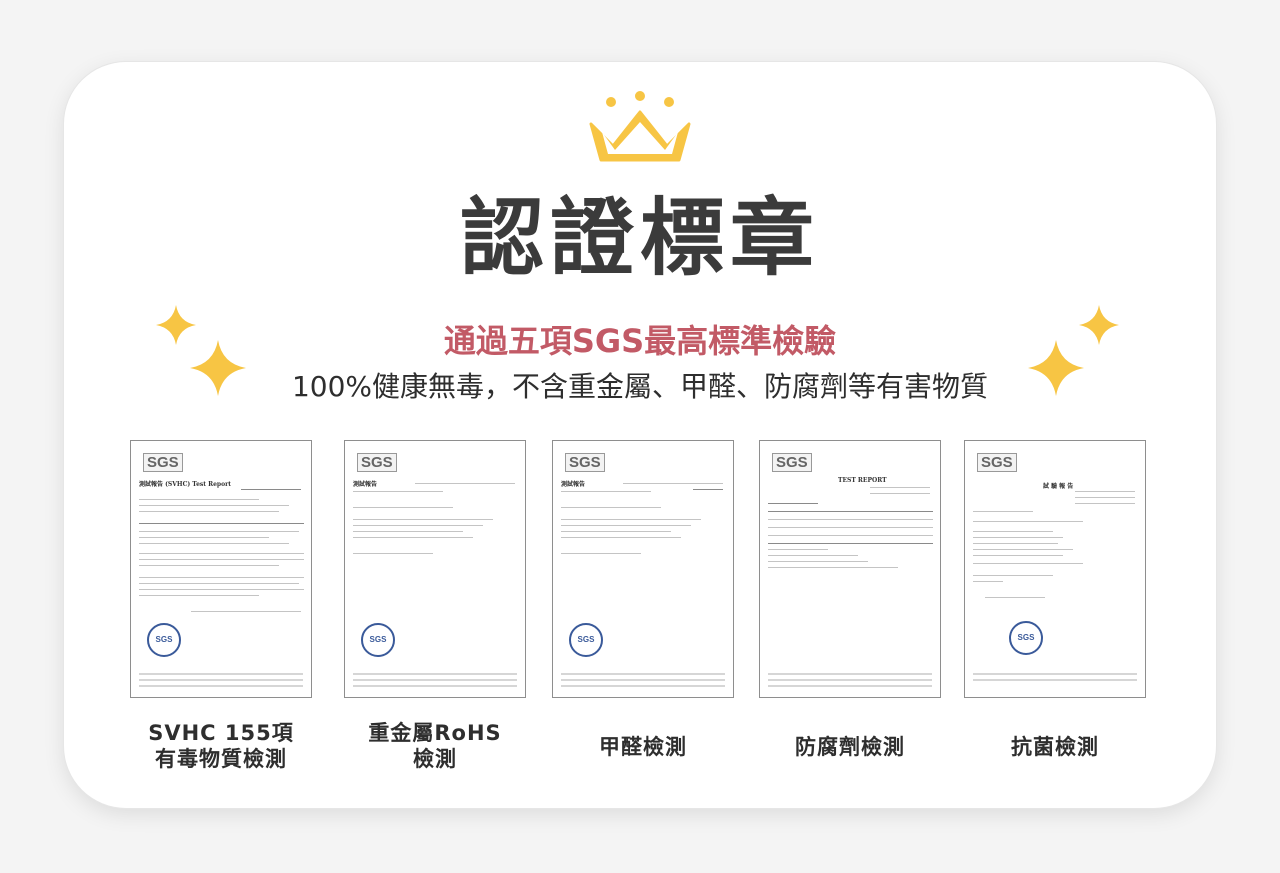 This screenshot has height=873, width=1280. Describe the element at coordinates (221, 746) in the screenshot. I see `certificate-label: SVHC 155項 有毒物質檢測` at that location.